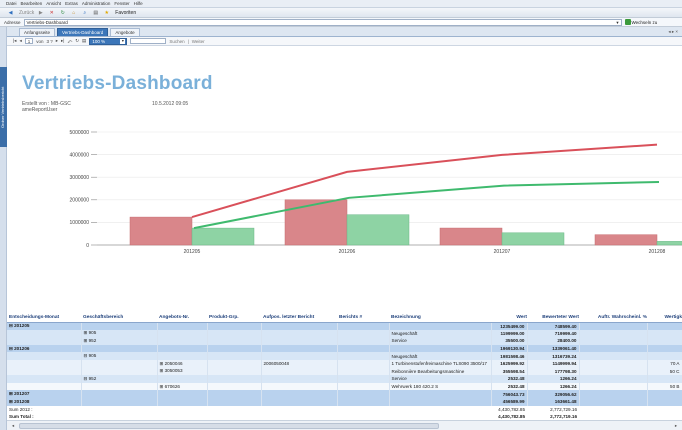 This screenshot has height=430, width=682. I want to click on side-panel-tab: Ordner Vertriebsbericht, so click(3, 107).